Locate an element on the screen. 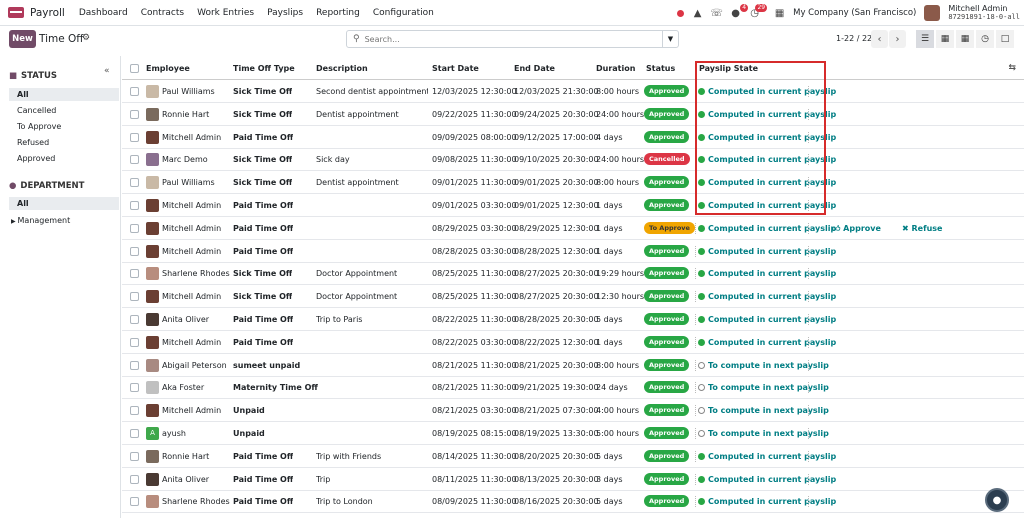  pivot-view-button: □ is located at coordinates (1005, 39).